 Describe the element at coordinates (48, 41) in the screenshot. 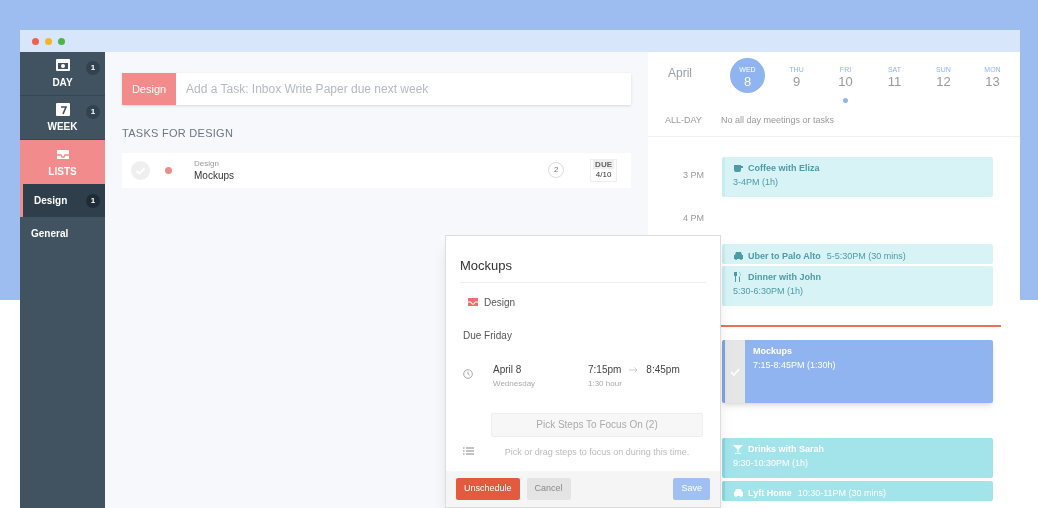

I see `minimize-icon` at that location.